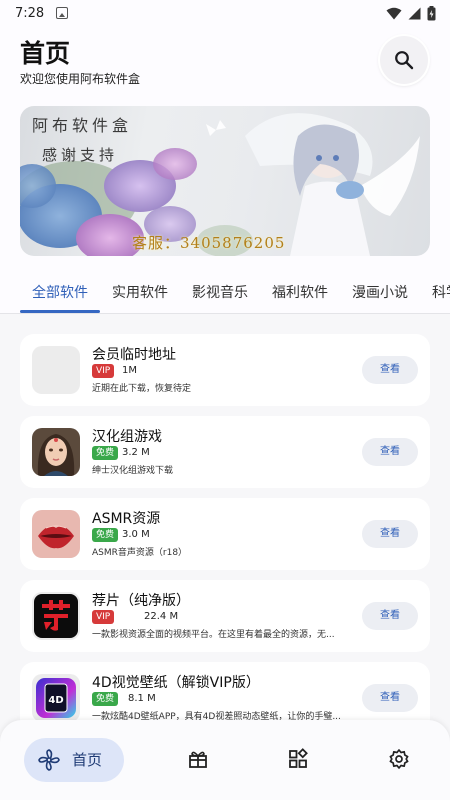  Describe the element at coordinates (80, 155) in the screenshot. I see `banner-thanks: 感谢支持` at that location.